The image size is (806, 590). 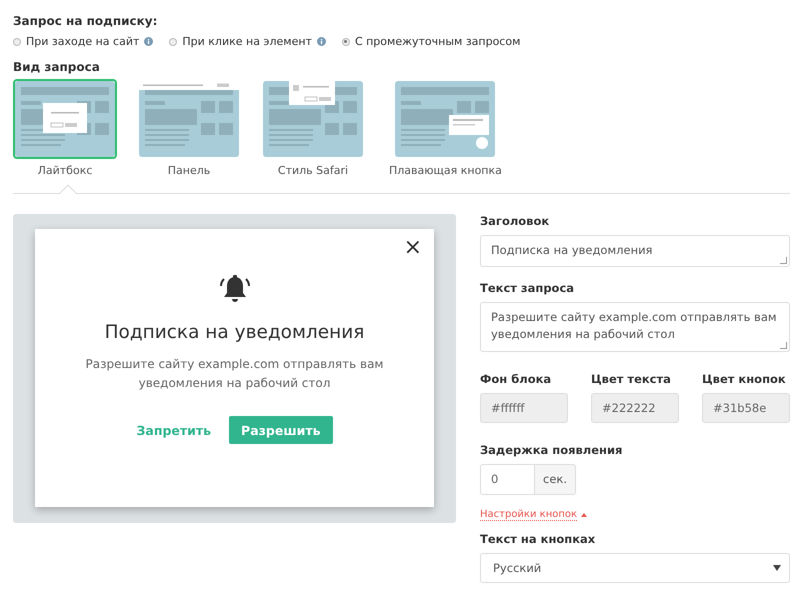 What do you see at coordinates (635, 327) in the screenshot?
I see `text-field: Разрешите сайту example.com отправлять вам уведомления на рабочий стол` at bounding box center [635, 327].